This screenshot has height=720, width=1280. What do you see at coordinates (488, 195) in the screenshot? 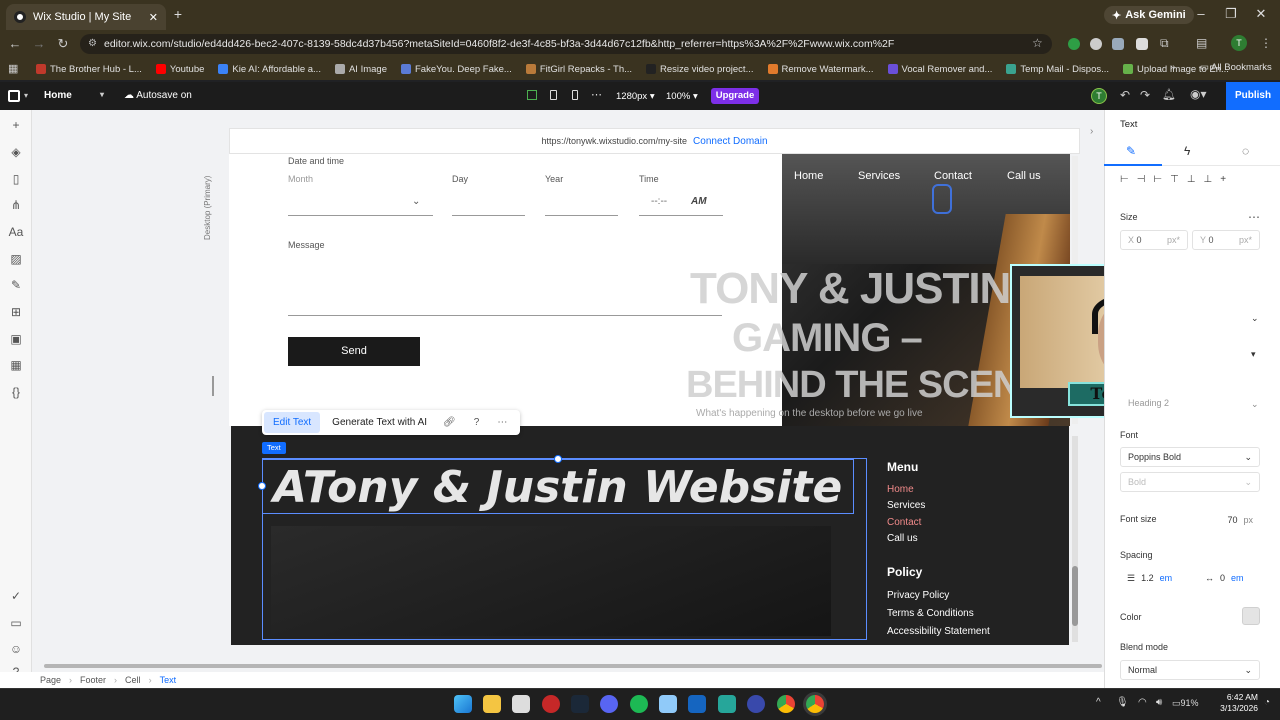
I see `day-field: Day` at bounding box center [488, 195].